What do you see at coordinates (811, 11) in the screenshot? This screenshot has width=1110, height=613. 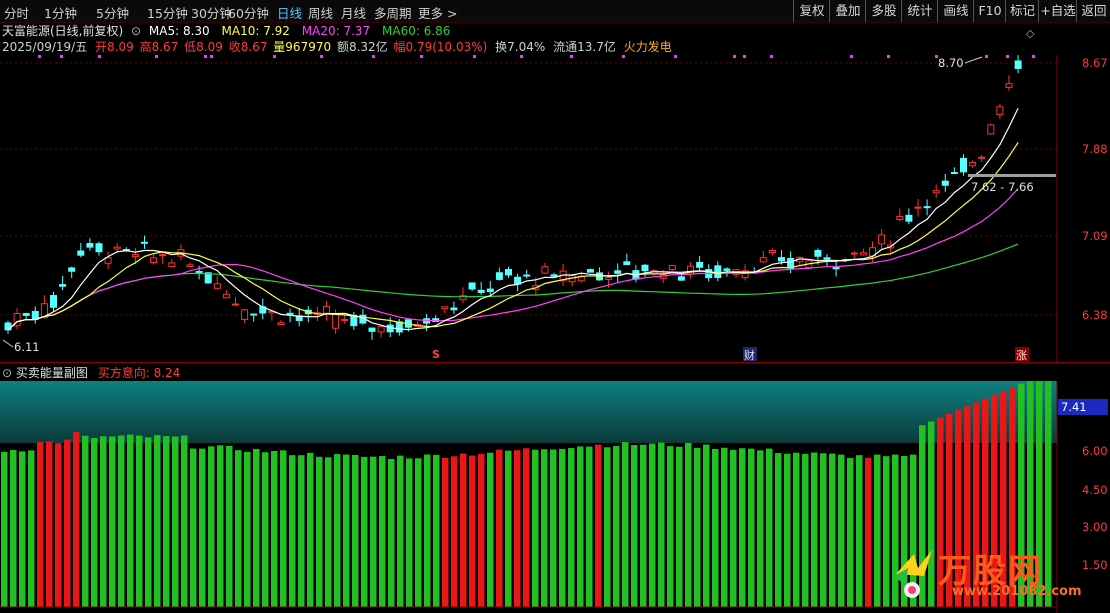 I see `adjust-button: 复权` at bounding box center [811, 11].